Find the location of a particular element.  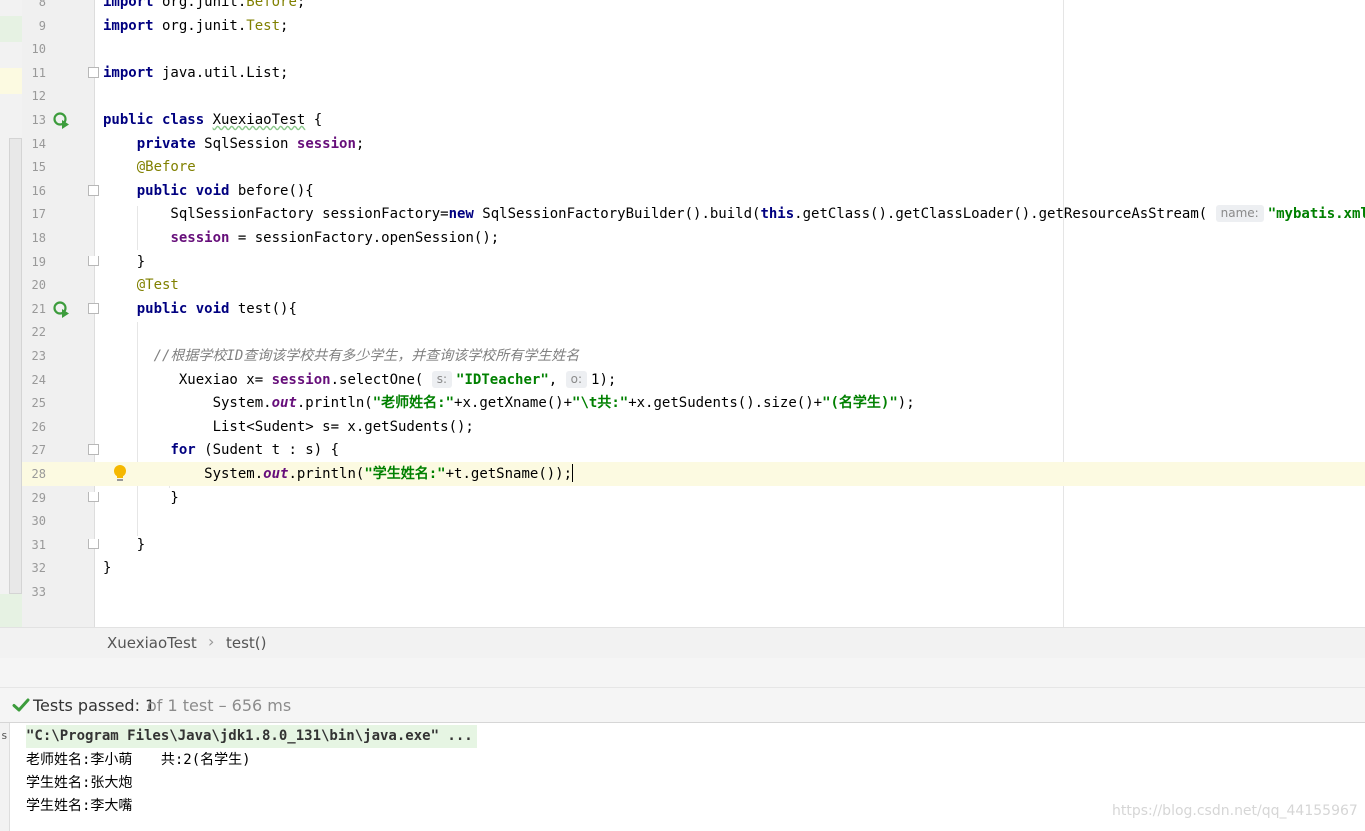

code-line: 26 List<Sudent> s= x.getSudents(); is located at coordinates (693, 427).